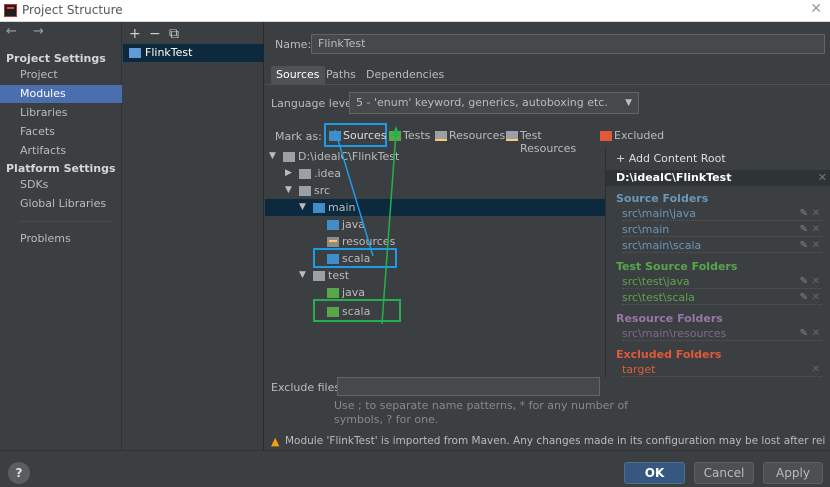 The width and height of the screenshot is (830, 487). Describe the element at coordinates (822, 178) in the screenshot. I see `remove-root-icon: ✕` at that location.